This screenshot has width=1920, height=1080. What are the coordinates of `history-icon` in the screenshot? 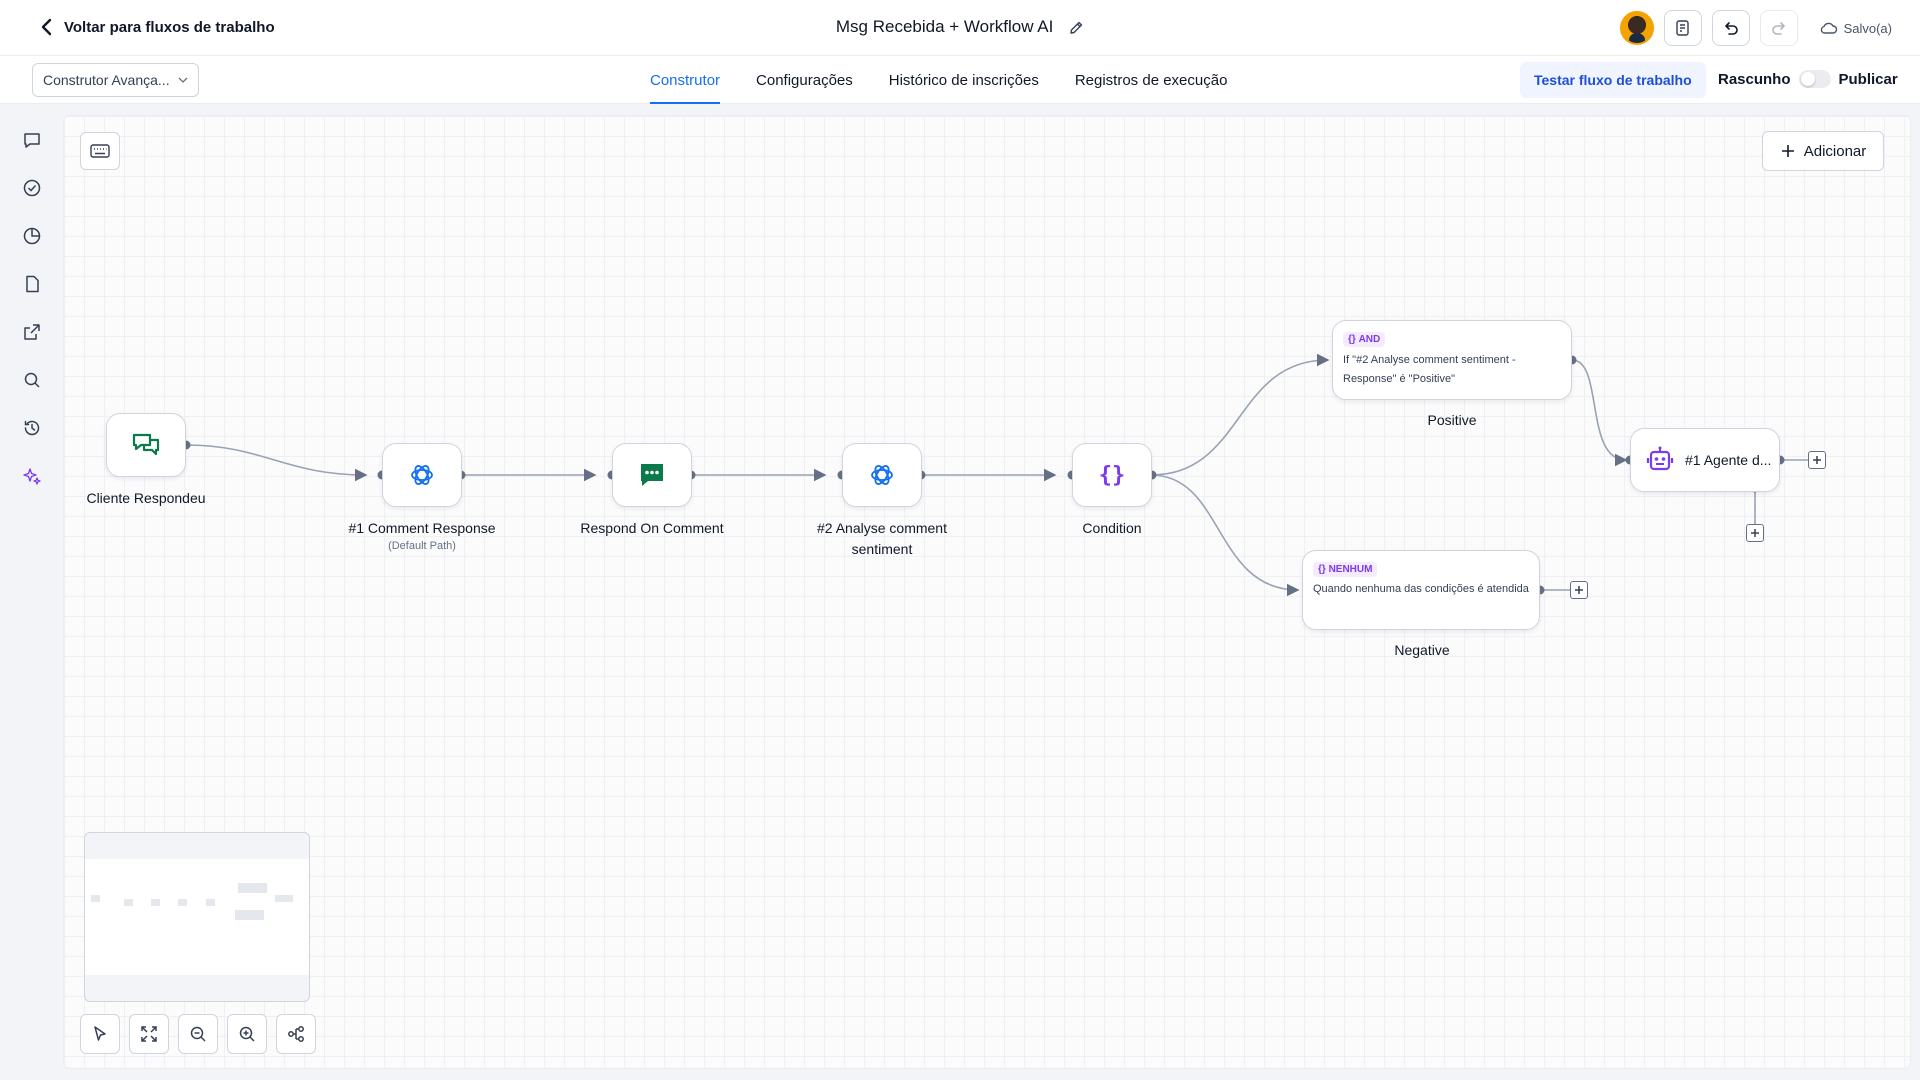 It's located at (32, 428).